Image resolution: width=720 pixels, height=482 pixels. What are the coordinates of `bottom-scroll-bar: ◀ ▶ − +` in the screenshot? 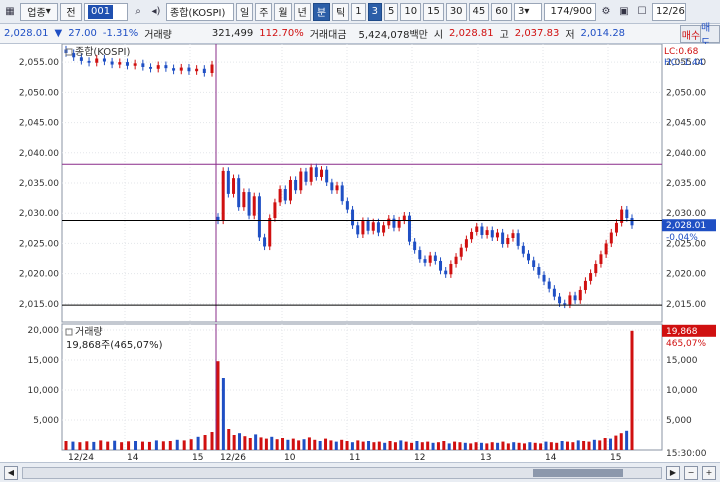 It's located at (360, 472).